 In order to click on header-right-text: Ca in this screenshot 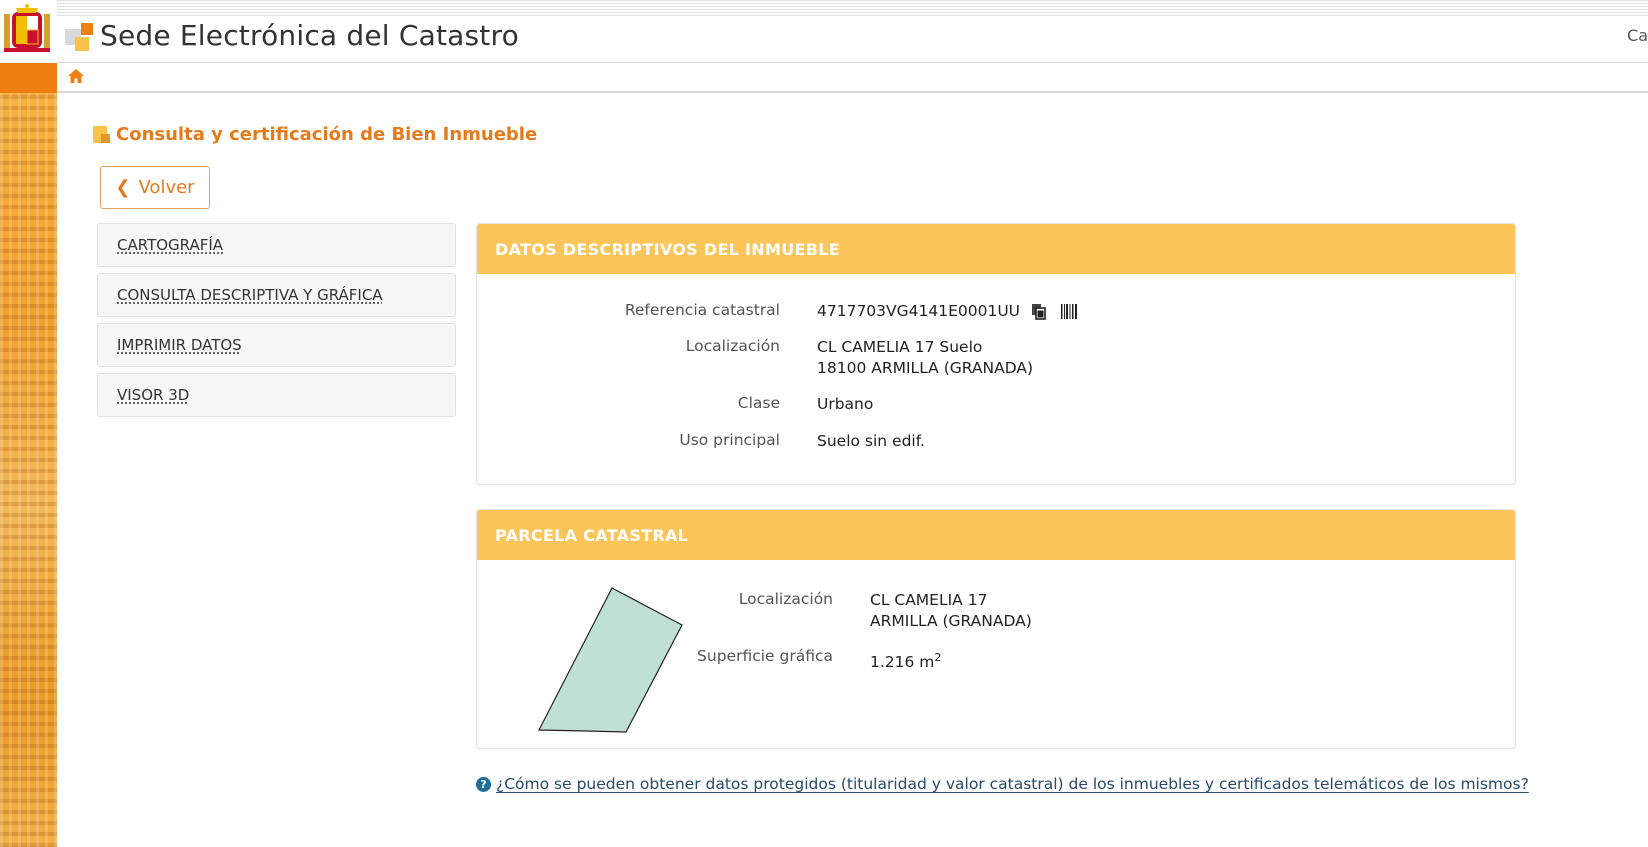, I will do `click(1637, 35)`.